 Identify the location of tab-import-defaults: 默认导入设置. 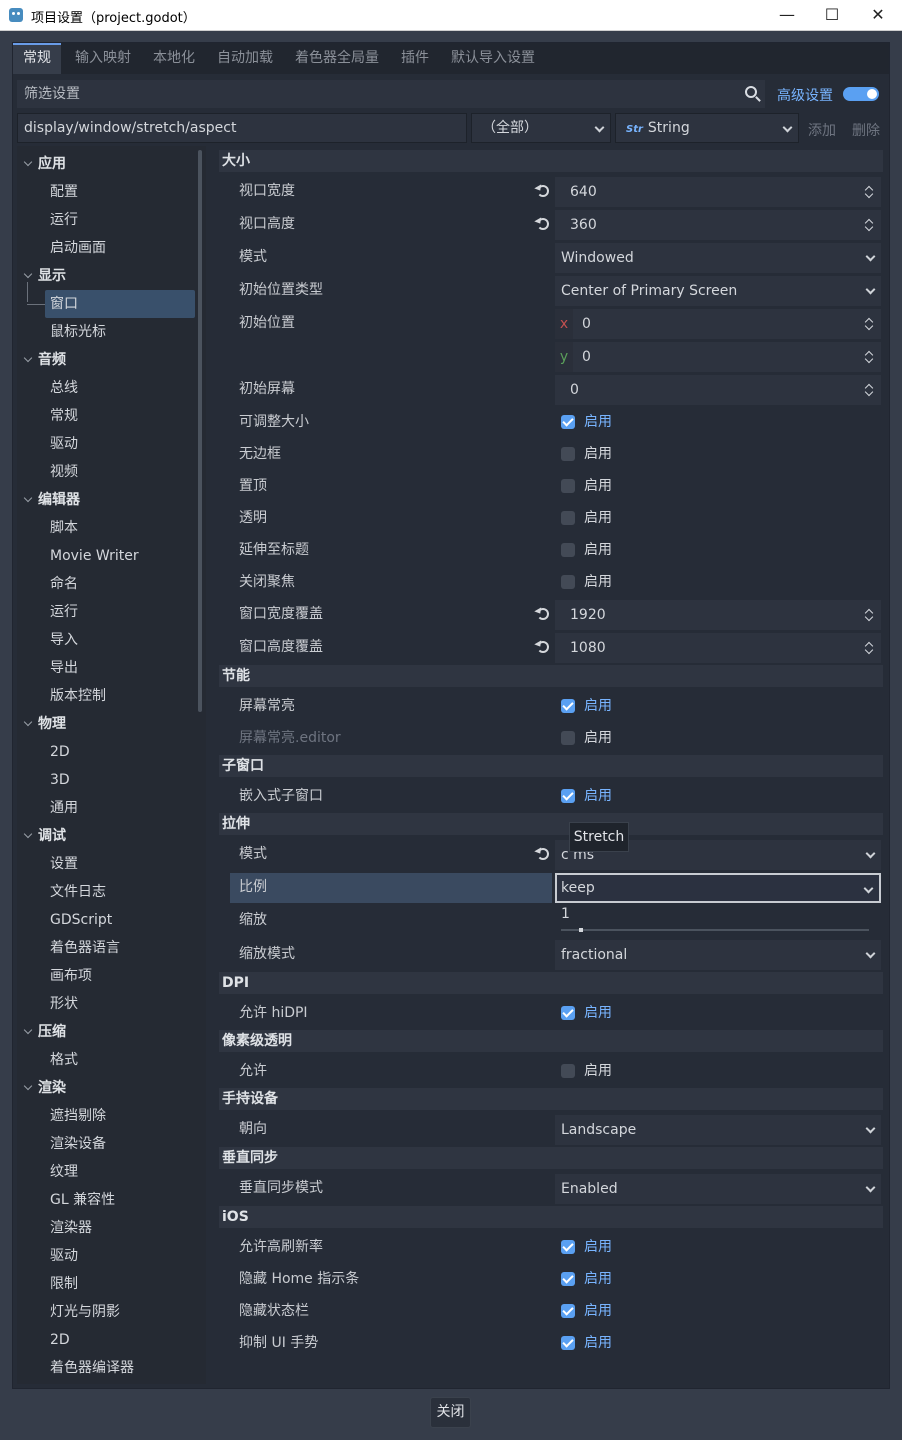
(493, 58).